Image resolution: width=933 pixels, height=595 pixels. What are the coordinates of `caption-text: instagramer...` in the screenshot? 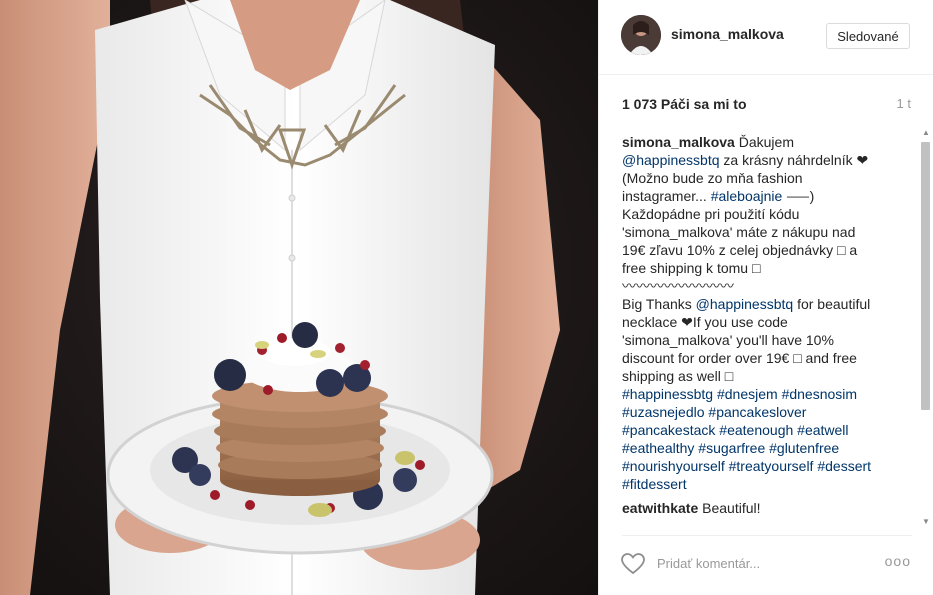 It's located at (666, 196).